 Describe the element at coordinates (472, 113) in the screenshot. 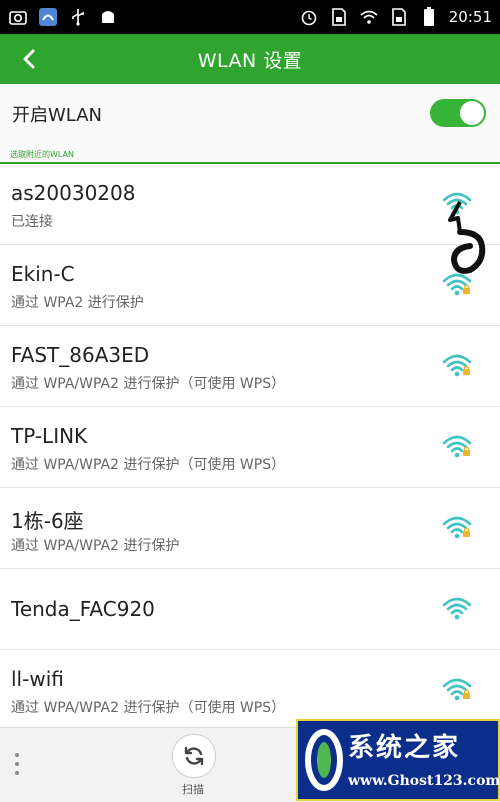

I see `switch-knob` at that location.